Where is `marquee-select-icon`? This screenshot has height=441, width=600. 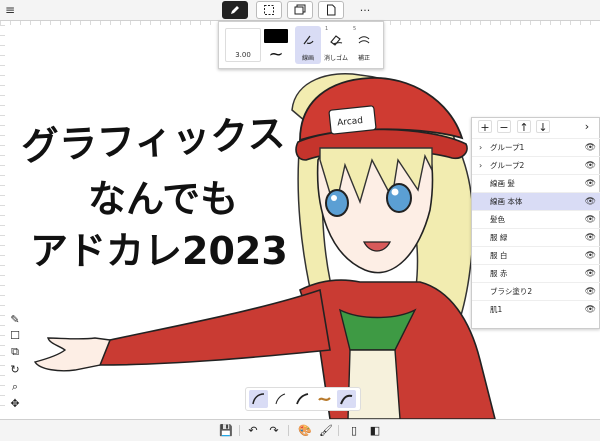 marquee-select-icon is located at coordinates (269, 10).